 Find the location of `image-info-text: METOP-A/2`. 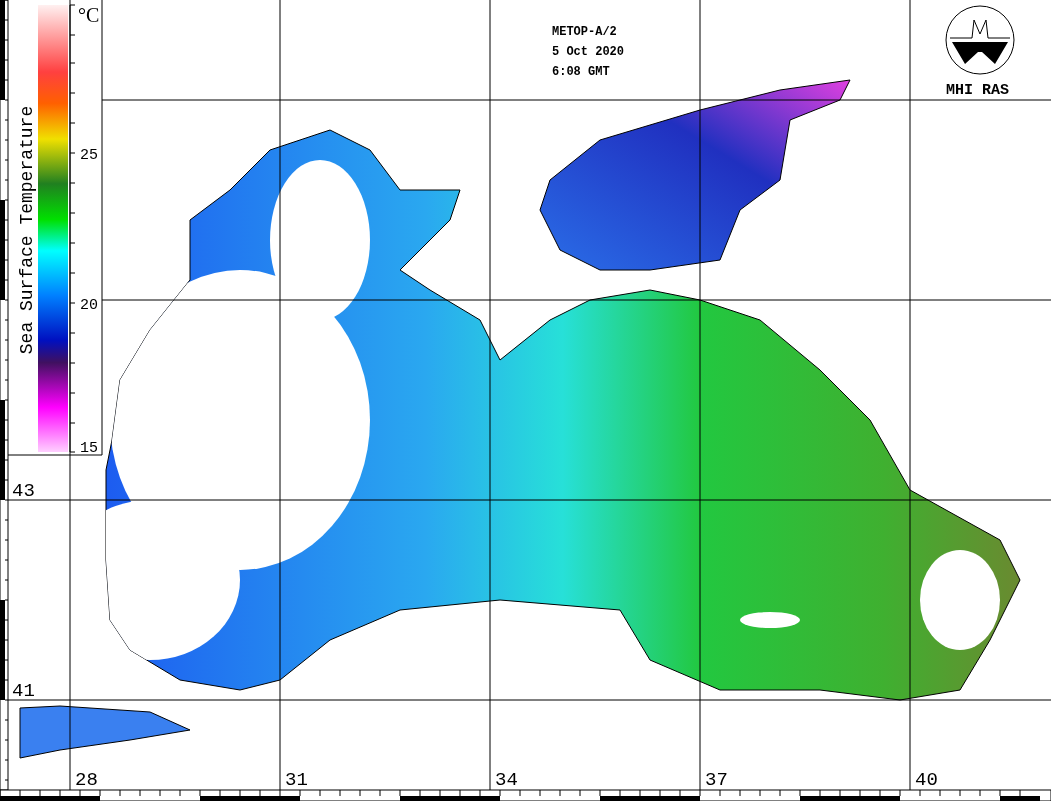

image-info-text: METOP-A/2 is located at coordinates (584, 32).